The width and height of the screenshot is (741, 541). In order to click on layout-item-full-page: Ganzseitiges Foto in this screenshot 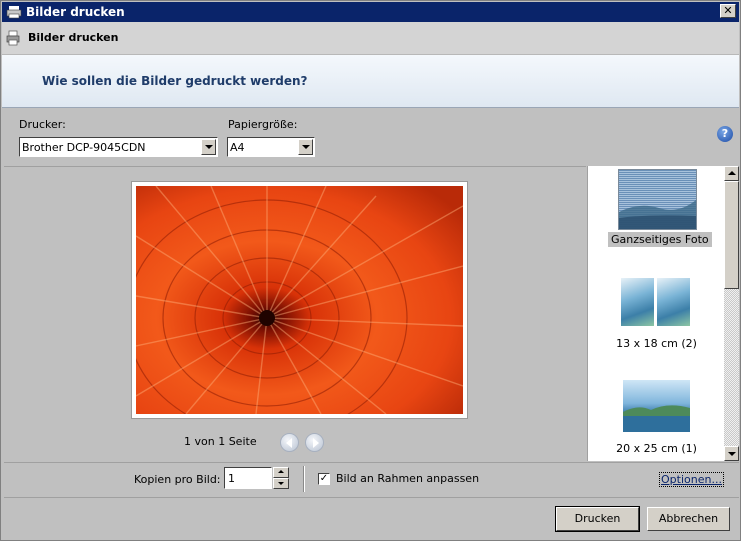, I will do `click(656, 211)`.